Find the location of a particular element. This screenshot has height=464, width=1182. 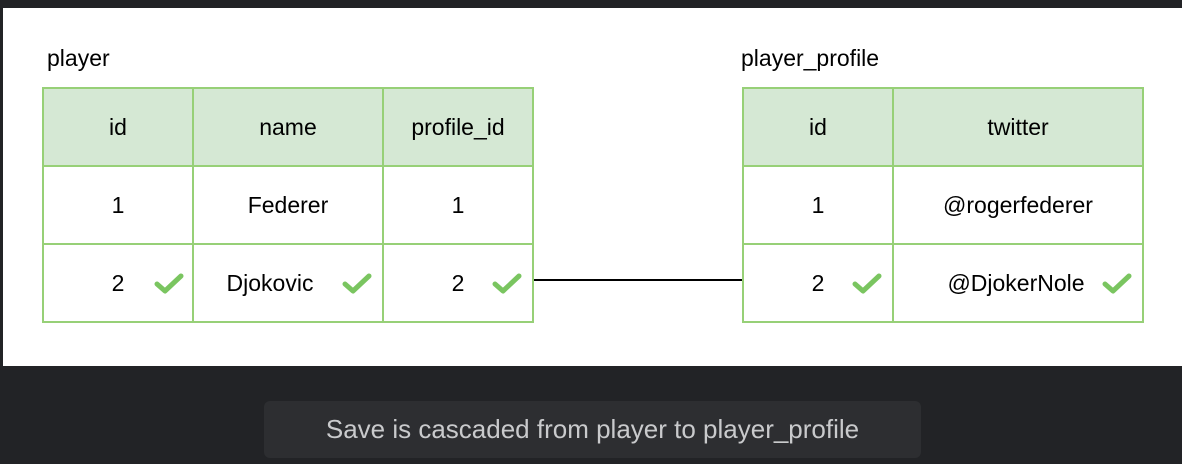

player-cell-profile-id: 2 is located at coordinates (458, 283).